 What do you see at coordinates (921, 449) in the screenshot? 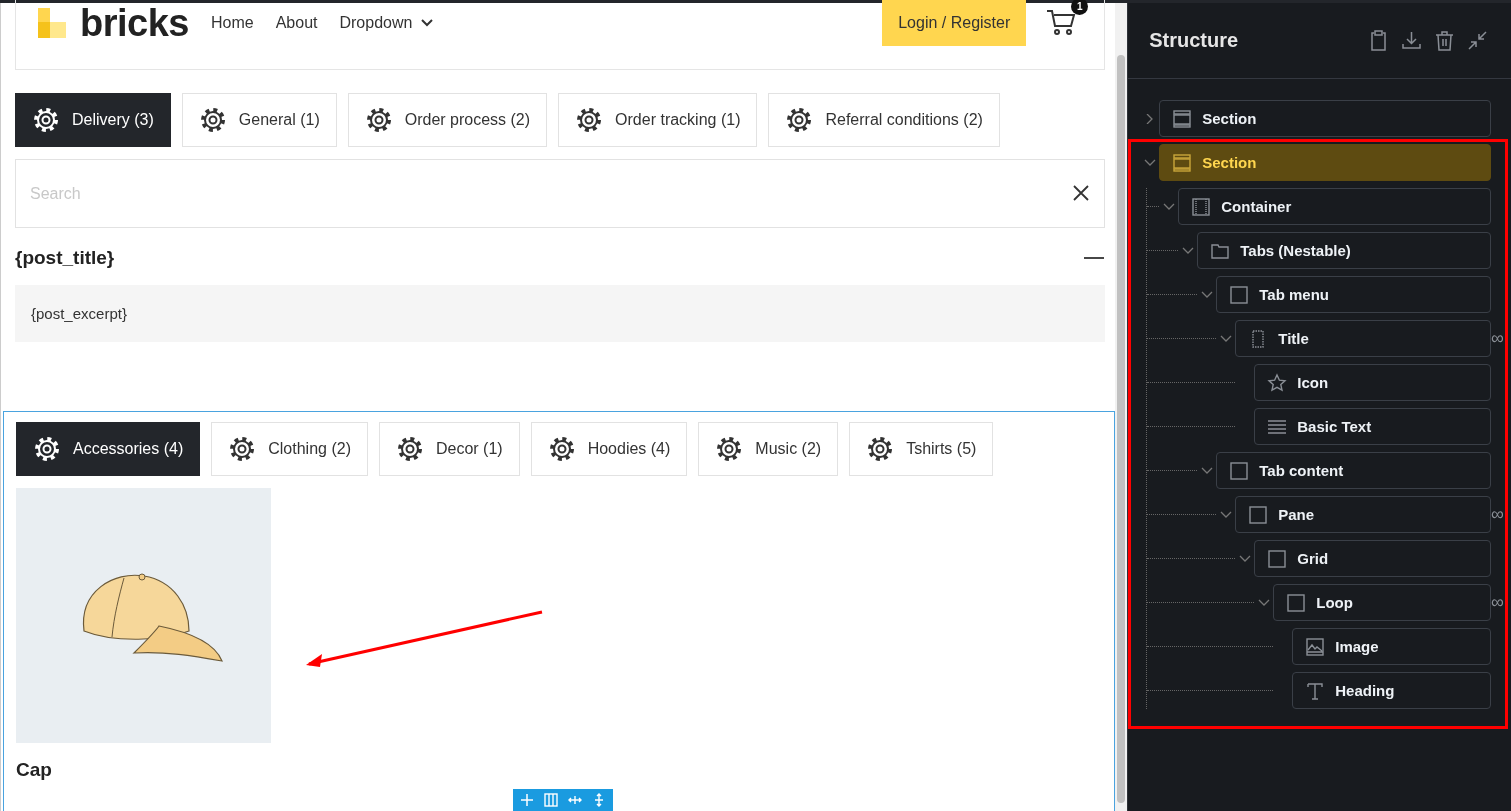
I see `tab: Tshirts (5)` at bounding box center [921, 449].